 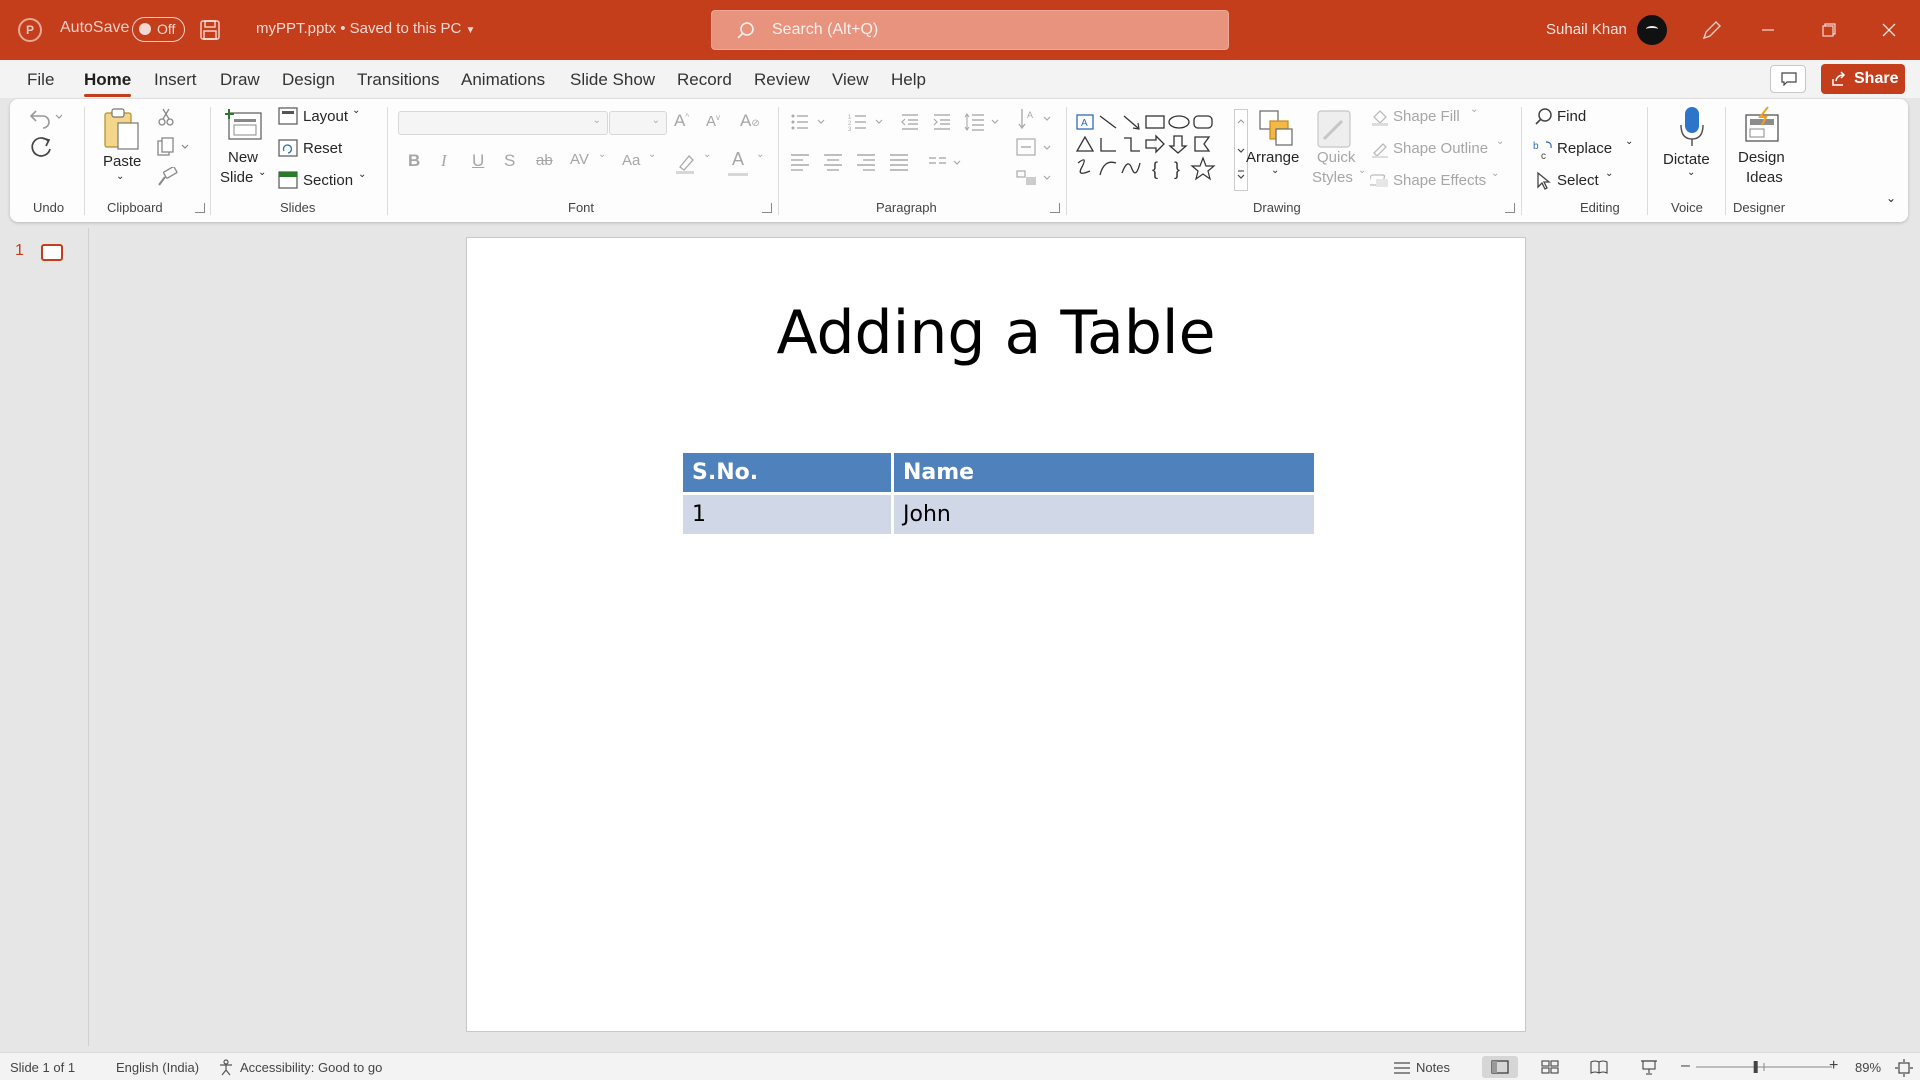 I want to click on reading-view-icon, so click(x=1599, y=1067).